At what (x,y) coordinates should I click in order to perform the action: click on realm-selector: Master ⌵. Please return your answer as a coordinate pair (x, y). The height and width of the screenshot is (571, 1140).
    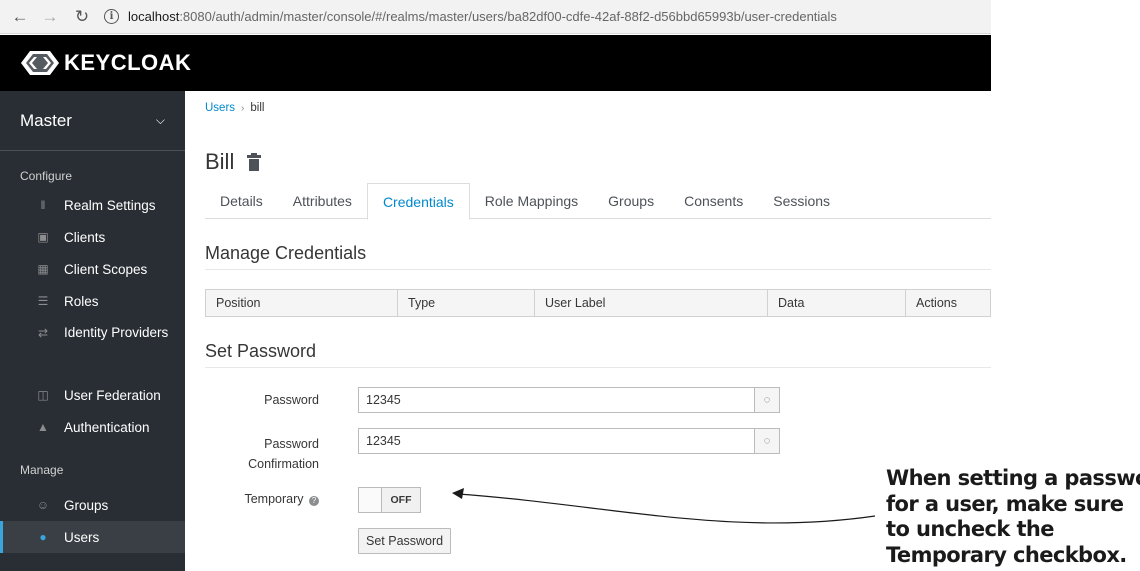
    Looking at the image, I should click on (92, 121).